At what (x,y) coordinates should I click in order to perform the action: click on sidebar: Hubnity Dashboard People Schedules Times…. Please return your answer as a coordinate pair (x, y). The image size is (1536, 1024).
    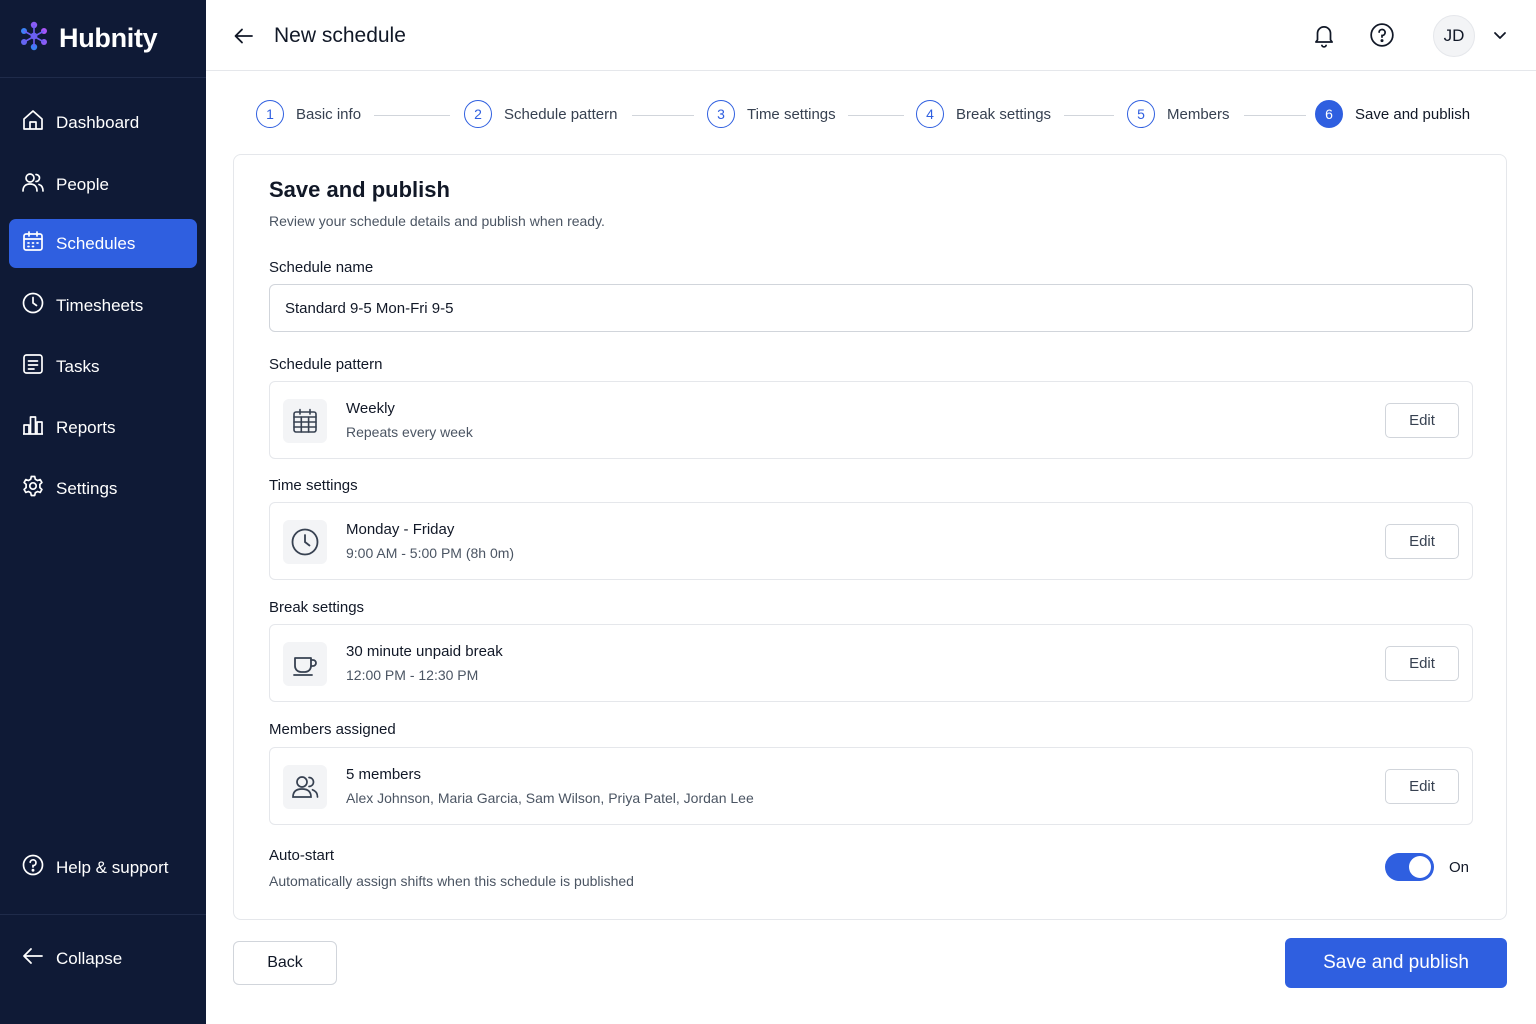
    Looking at the image, I should click on (103, 512).